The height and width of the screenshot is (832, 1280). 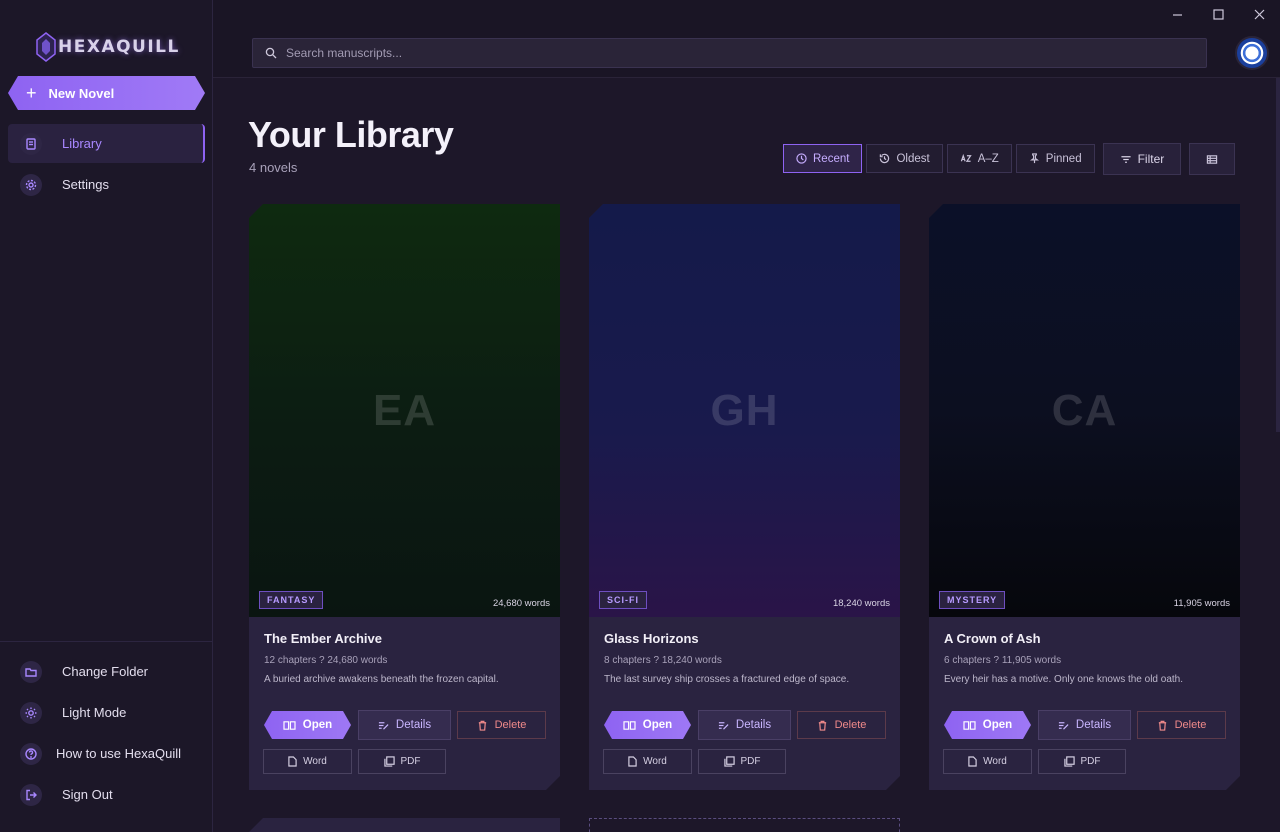 I want to click on folder-icon, so click(x=31, y=671).